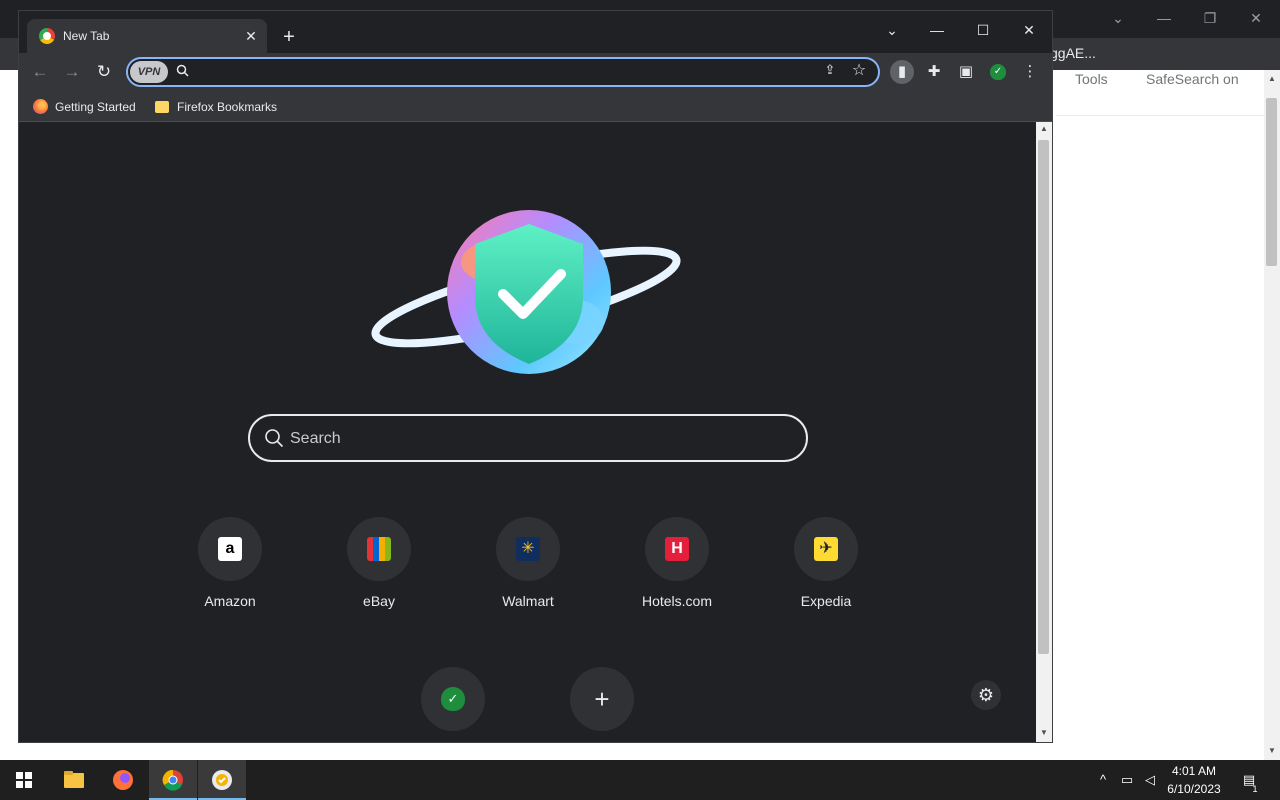 The image size is (1280, 800). What do you see at coordinates (1029, 30) in the screenshot?
I see `close-window-icon: ✕` at bounding box center [1029, 30].